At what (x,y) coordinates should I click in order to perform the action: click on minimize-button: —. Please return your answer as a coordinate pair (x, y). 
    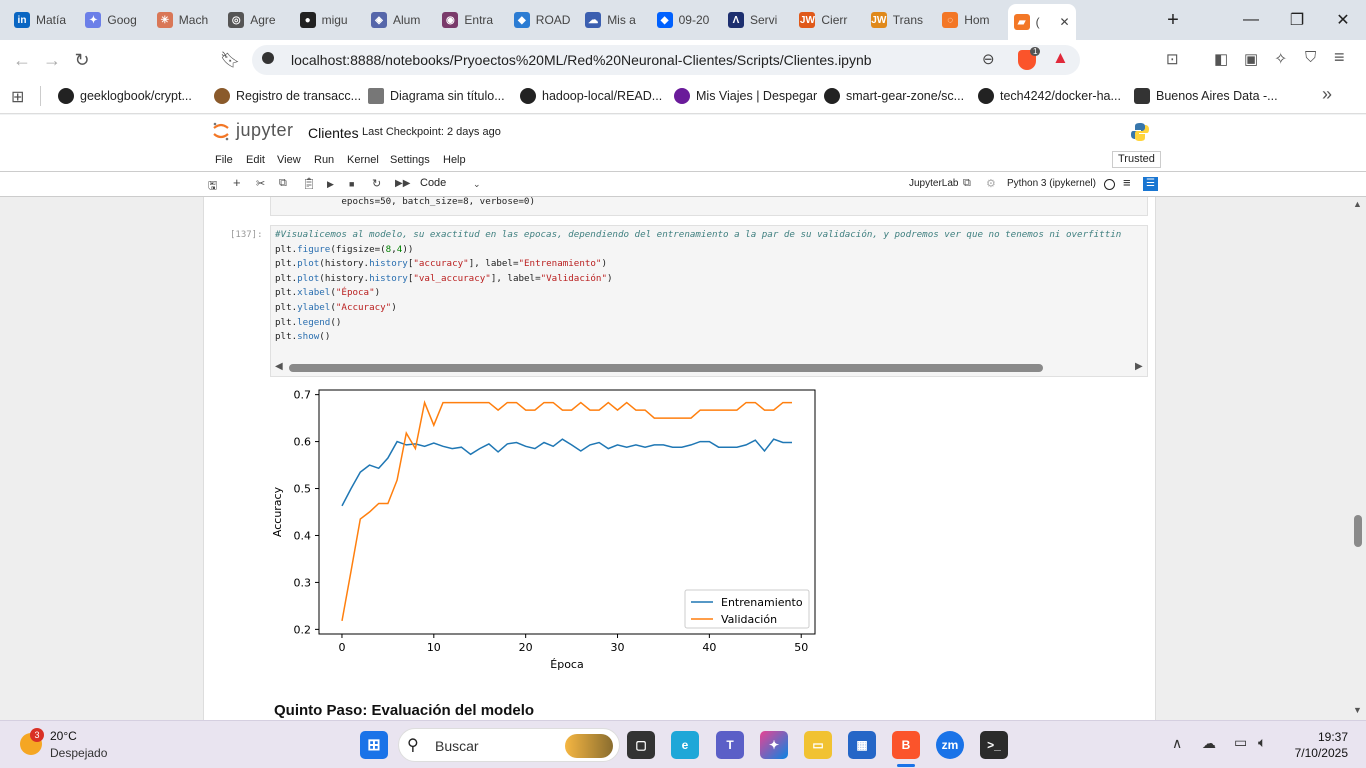
    Looking at the image, I should click on (1251, 20).